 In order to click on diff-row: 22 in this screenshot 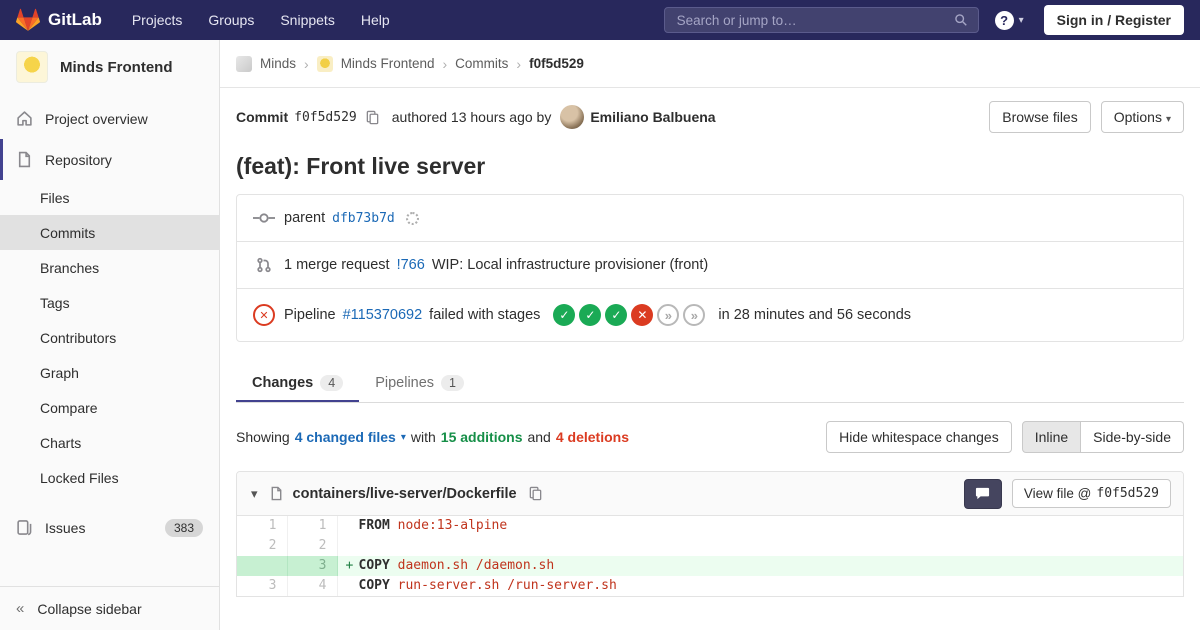, I will do `click(710, 546)`.